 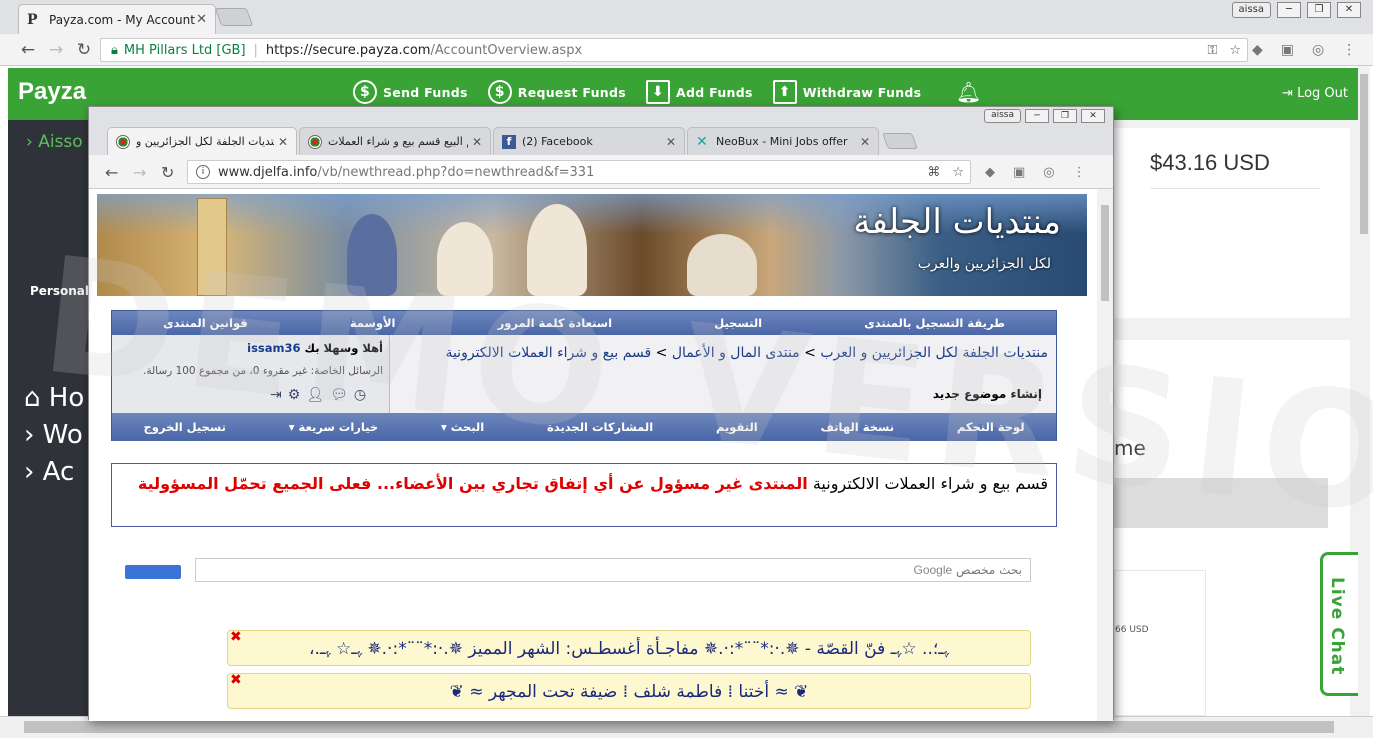 What do you see at coordinates (548, 353) in the screenshot?
I see `breadcrumb-ecurrency: قسم بيع و شراء العملات الالكترونية` at bounding box center [548, 353].